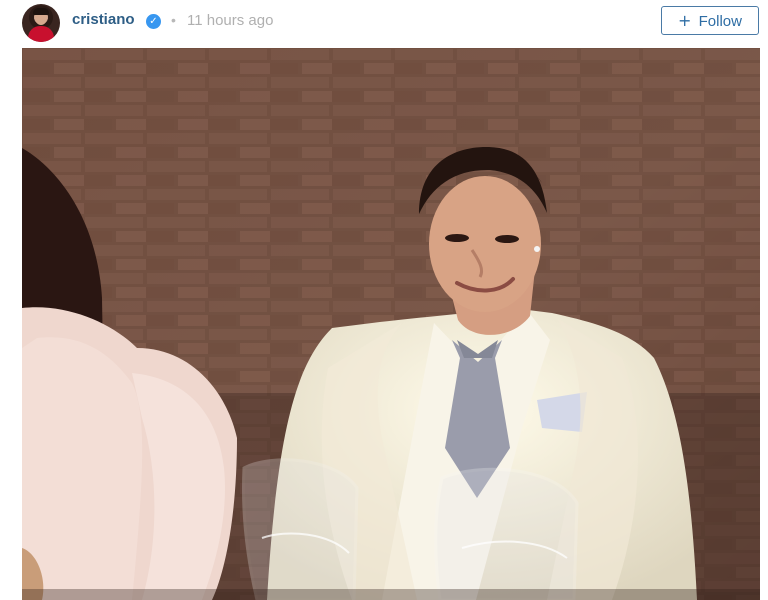 This screenshot has height=600, width=768. Describe the element at coordinates (153, 21) in the screenshot. I see `verified-badge-icon: ✓` at that location.